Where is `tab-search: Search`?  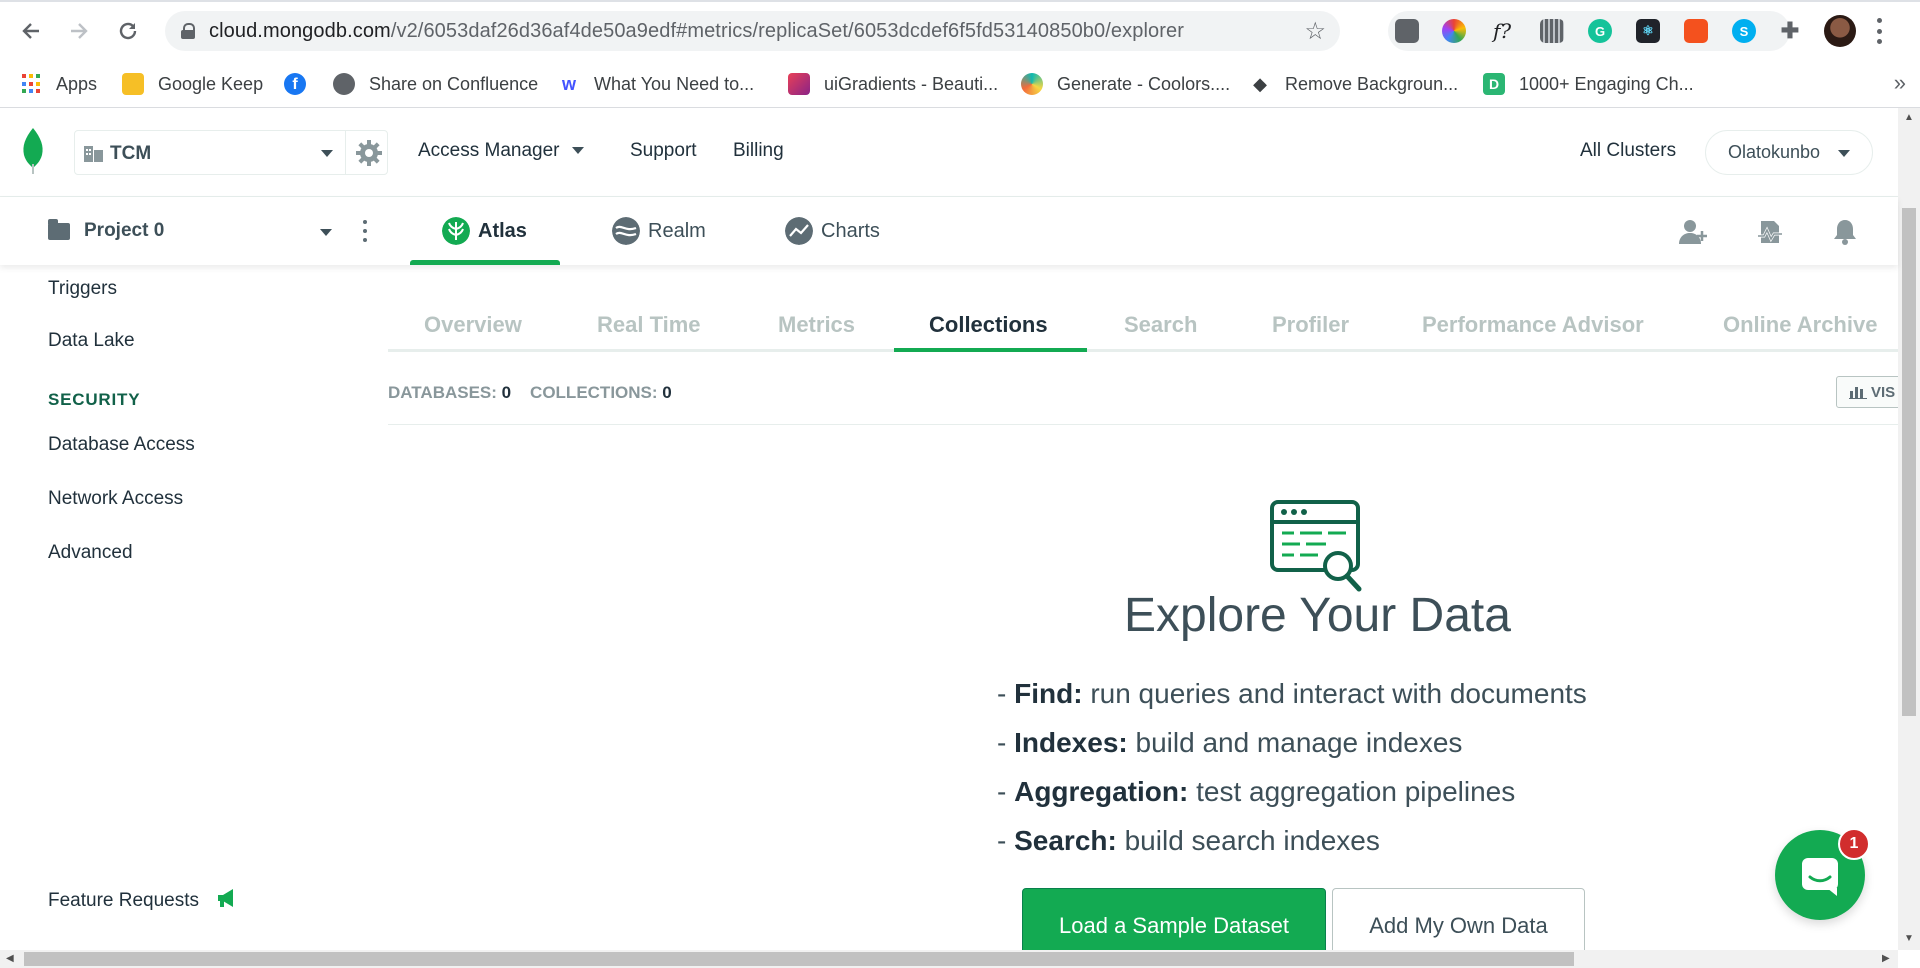 tab-search: Search is located at coordinates (1160, 325).